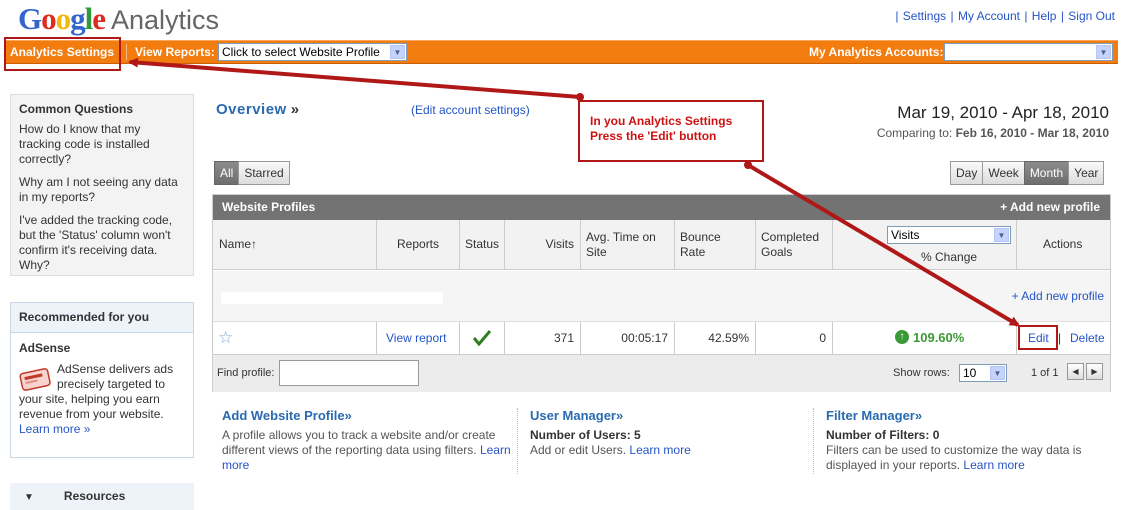  Describe the element at coordinates (949, 257) in the screenshot. I see `column-change-label: % Change` at that location.